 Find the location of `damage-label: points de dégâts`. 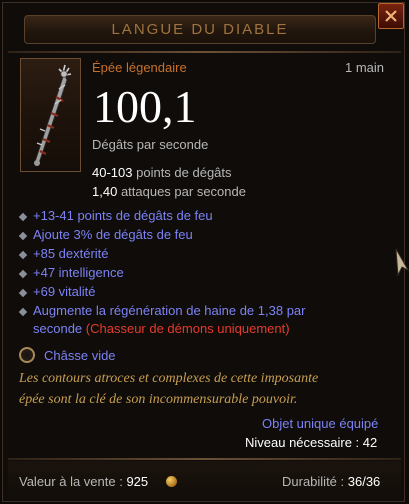

damage-label: points de dégâts is located at coordinates (184, 172).